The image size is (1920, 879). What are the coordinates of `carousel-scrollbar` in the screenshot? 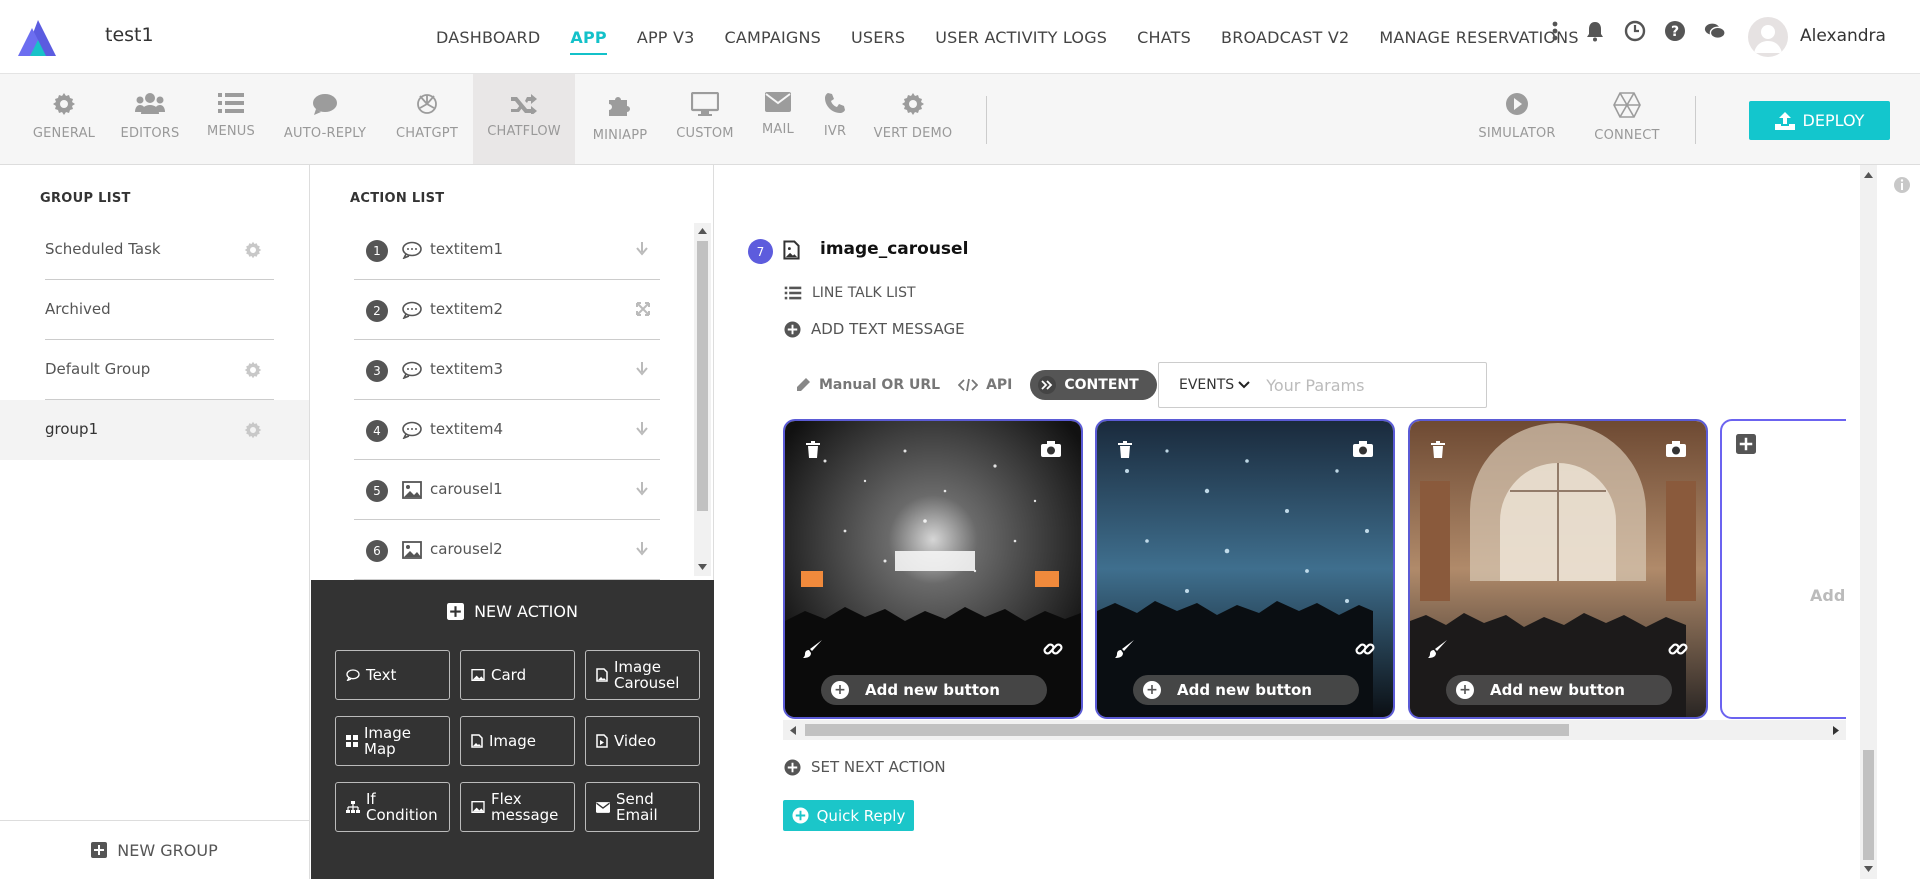 It's located at (1314, 730).